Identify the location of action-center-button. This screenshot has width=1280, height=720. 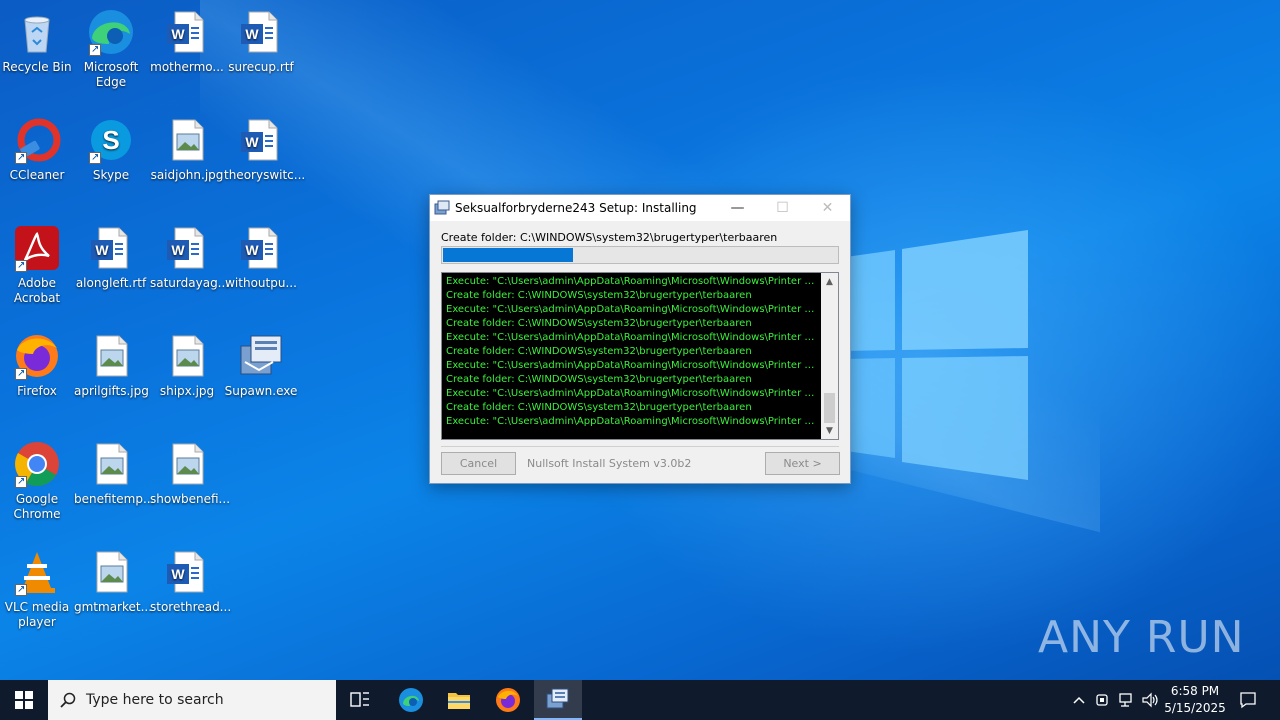
(1248, 700).